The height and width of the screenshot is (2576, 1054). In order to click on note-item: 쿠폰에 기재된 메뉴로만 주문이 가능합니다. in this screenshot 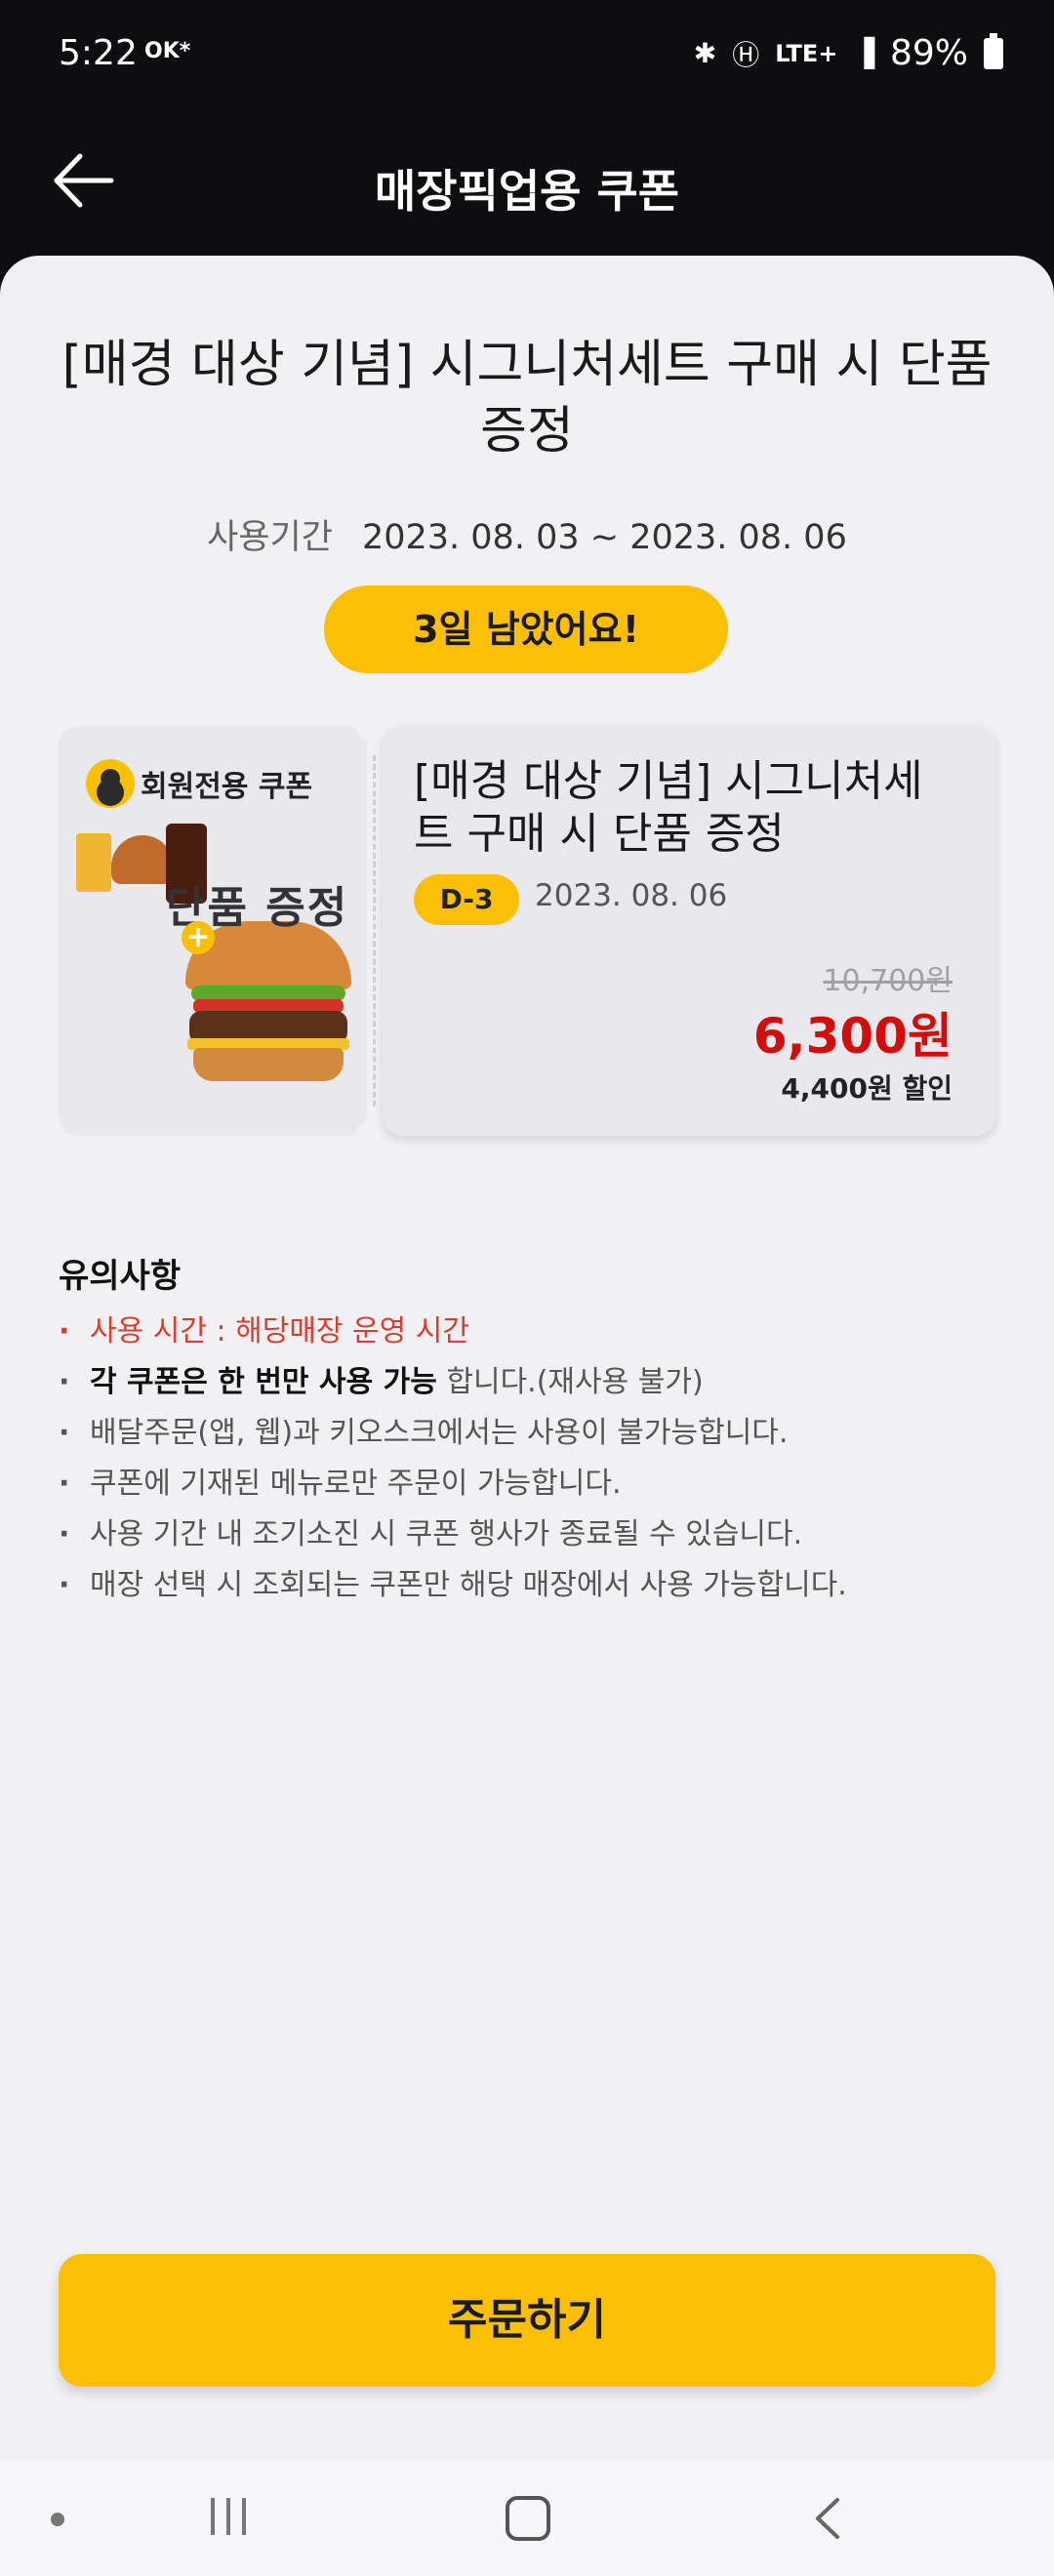, I will do `click(527, 1484)`.